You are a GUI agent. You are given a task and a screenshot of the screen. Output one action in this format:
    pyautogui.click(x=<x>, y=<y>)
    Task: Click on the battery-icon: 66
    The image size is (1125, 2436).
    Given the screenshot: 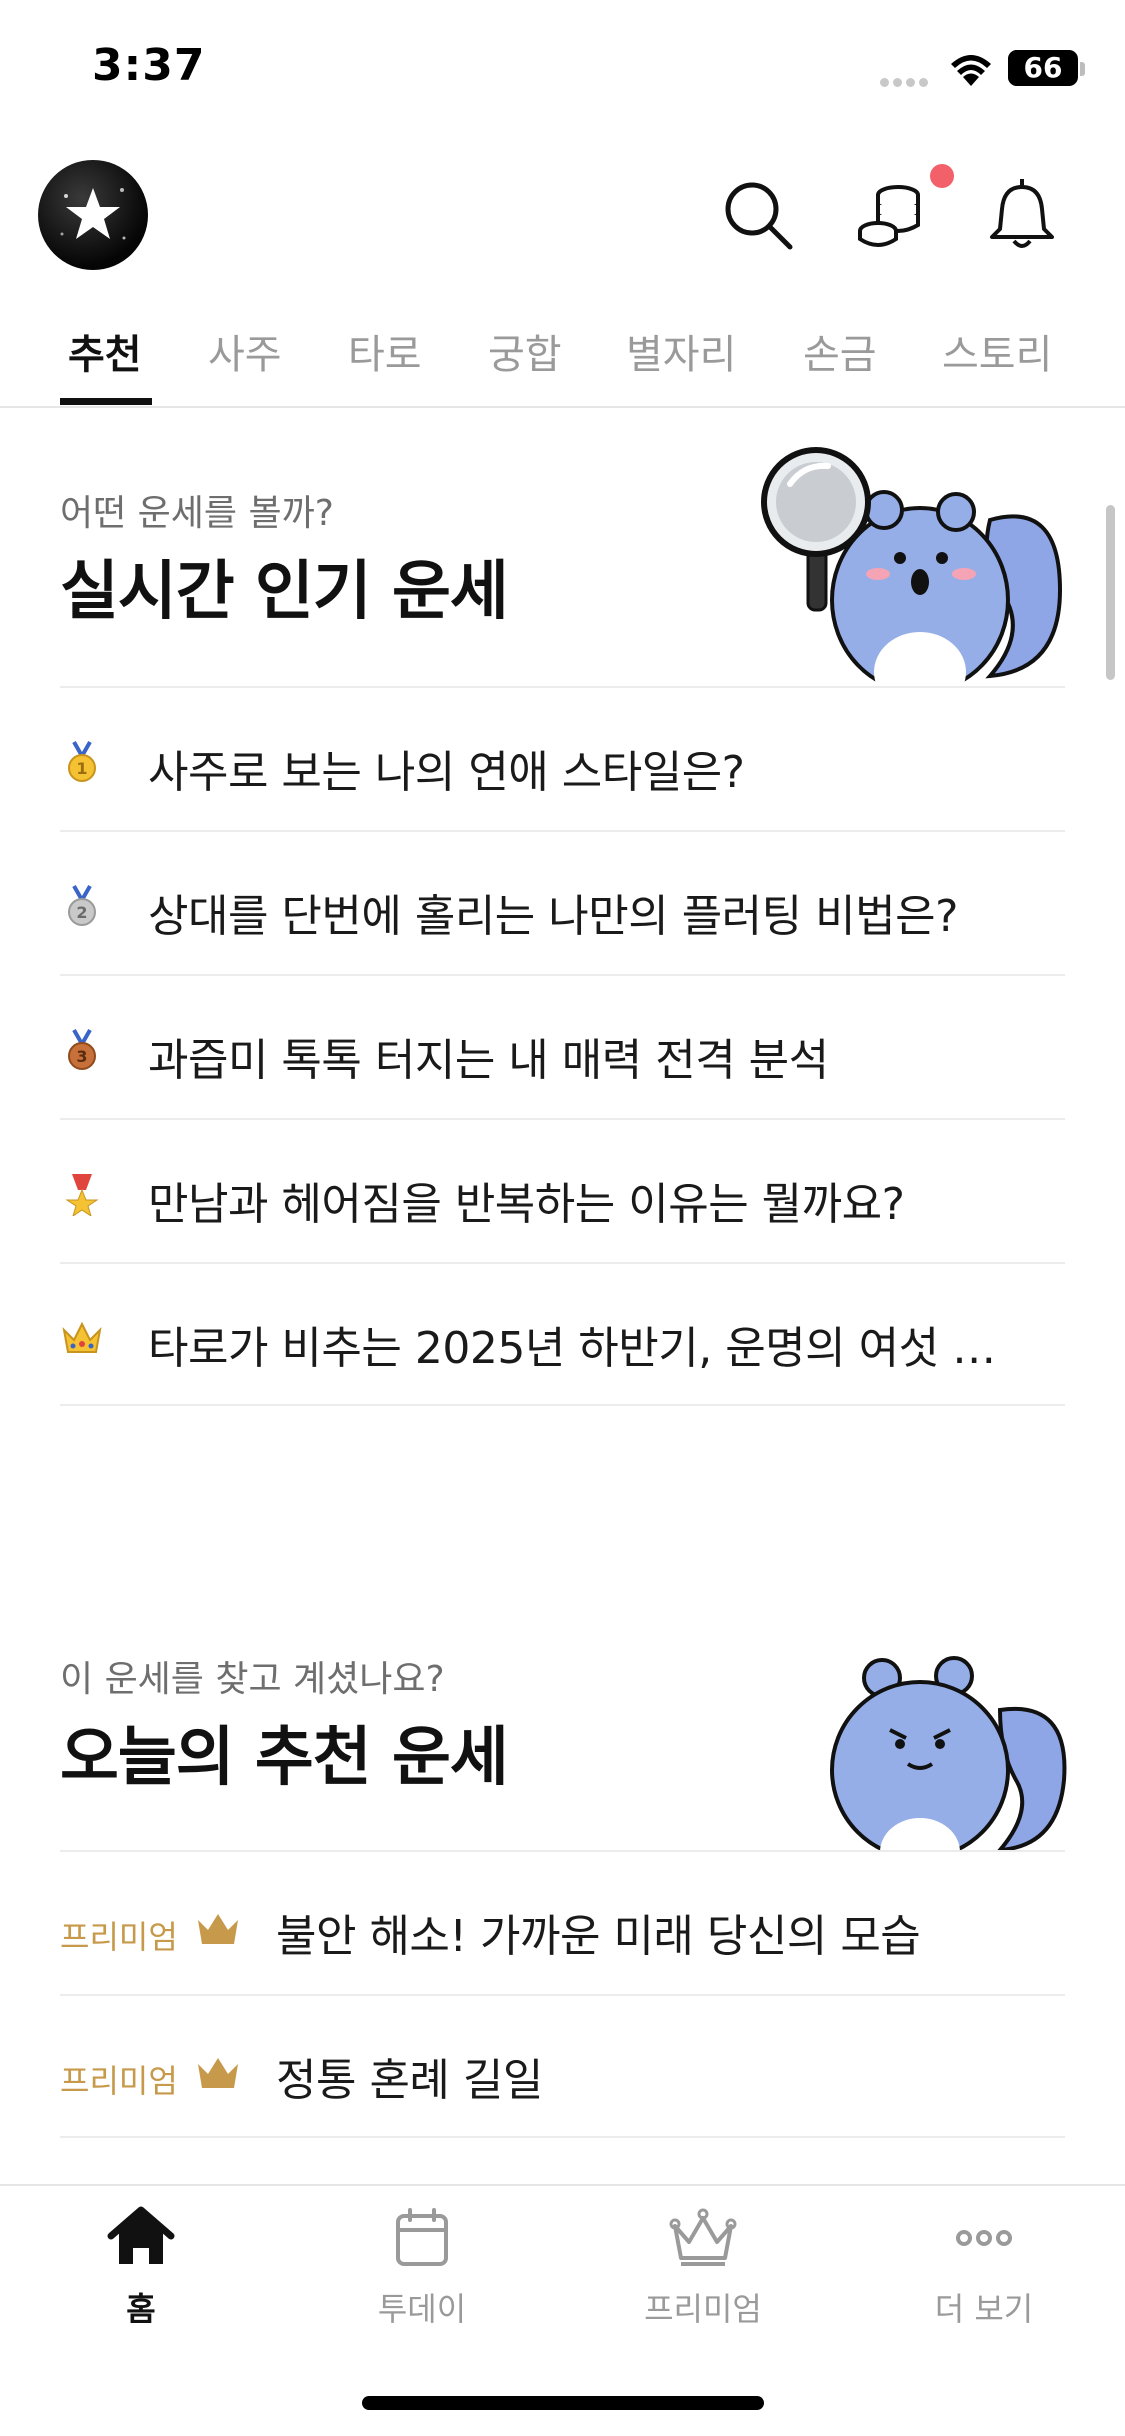 What is the action you would take?
    pyautogui.click(x=1043, y=68)
    